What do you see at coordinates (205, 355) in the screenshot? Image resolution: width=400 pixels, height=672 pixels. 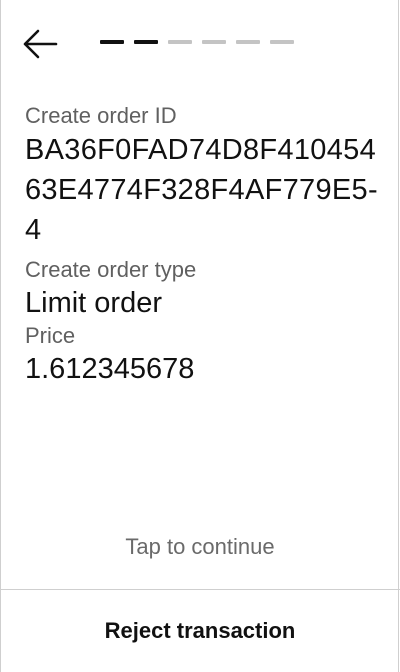 I see `price-field: Price 1.612345678` at bounding box center [205, 355].